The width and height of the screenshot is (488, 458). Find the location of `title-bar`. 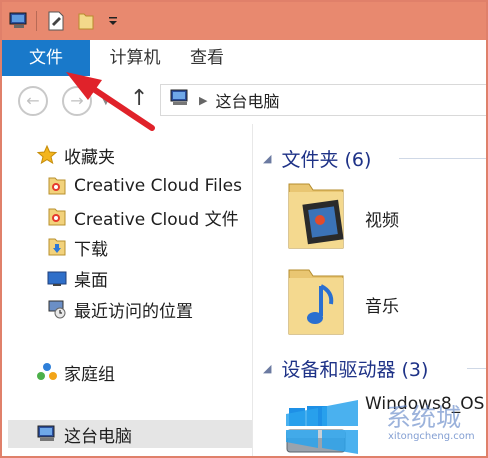

title-bar is located at coordinates (244, 21).